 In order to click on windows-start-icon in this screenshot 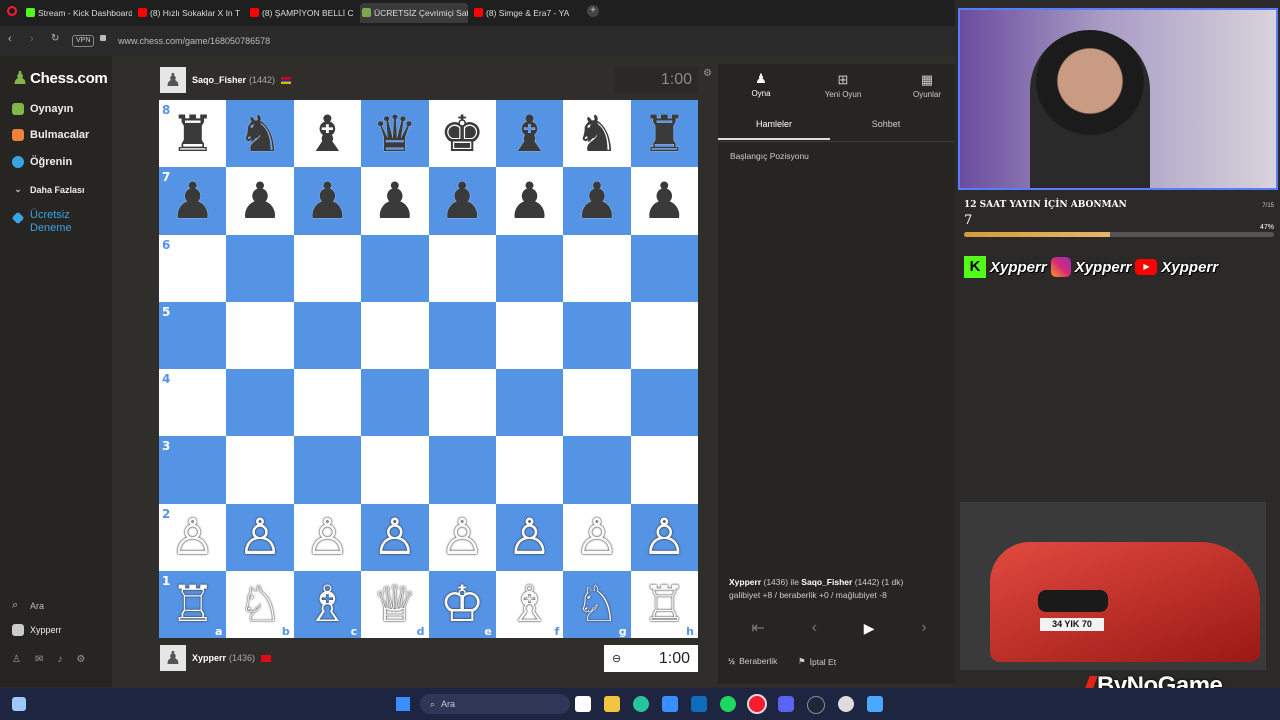, I will do `click(403, 704)`.